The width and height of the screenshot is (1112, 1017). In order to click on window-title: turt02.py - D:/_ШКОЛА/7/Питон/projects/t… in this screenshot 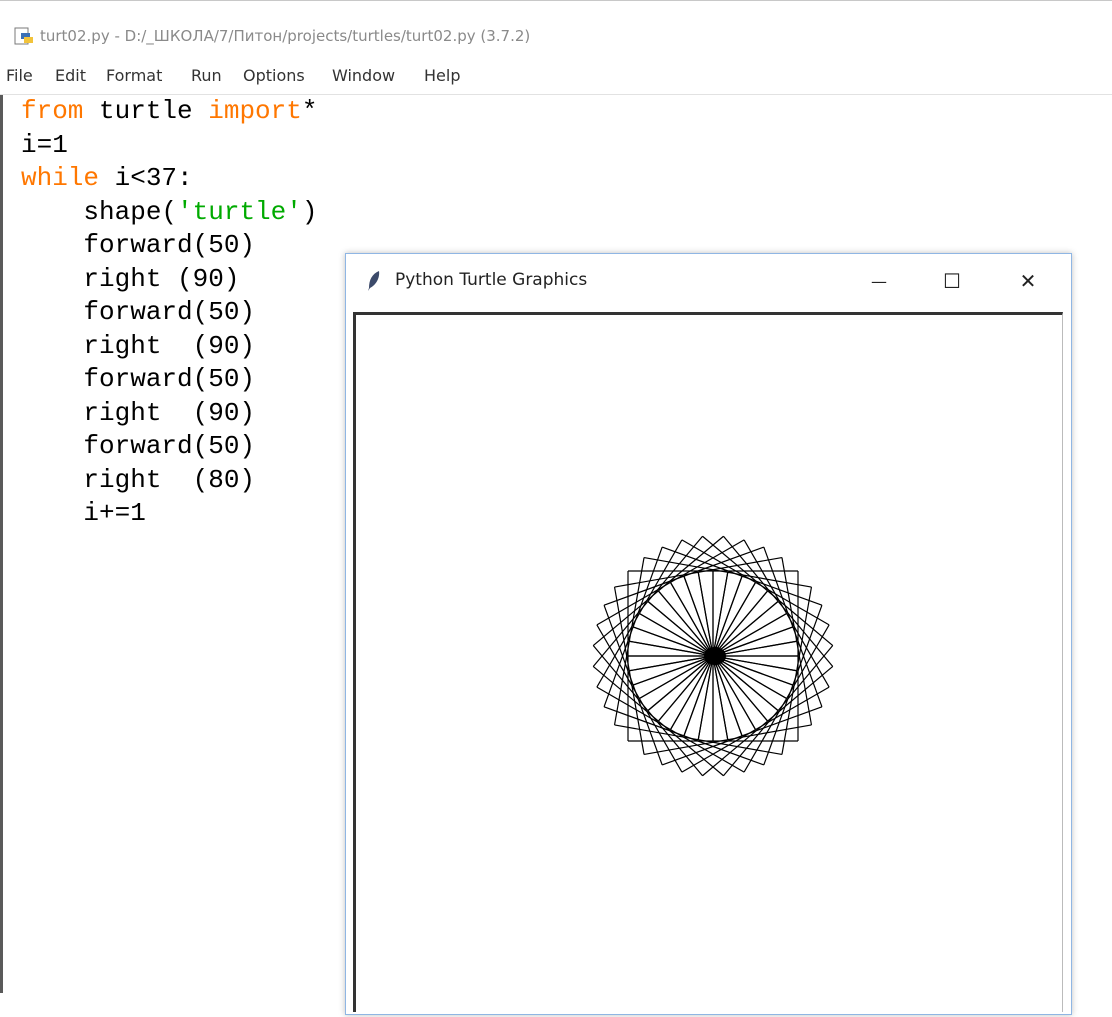, I will do `click(285, 36)`.